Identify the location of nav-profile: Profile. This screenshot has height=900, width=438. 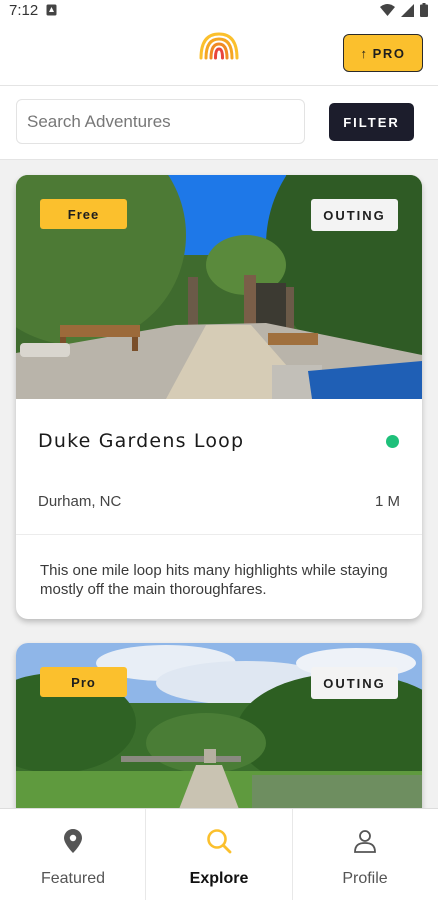
(365, 854).